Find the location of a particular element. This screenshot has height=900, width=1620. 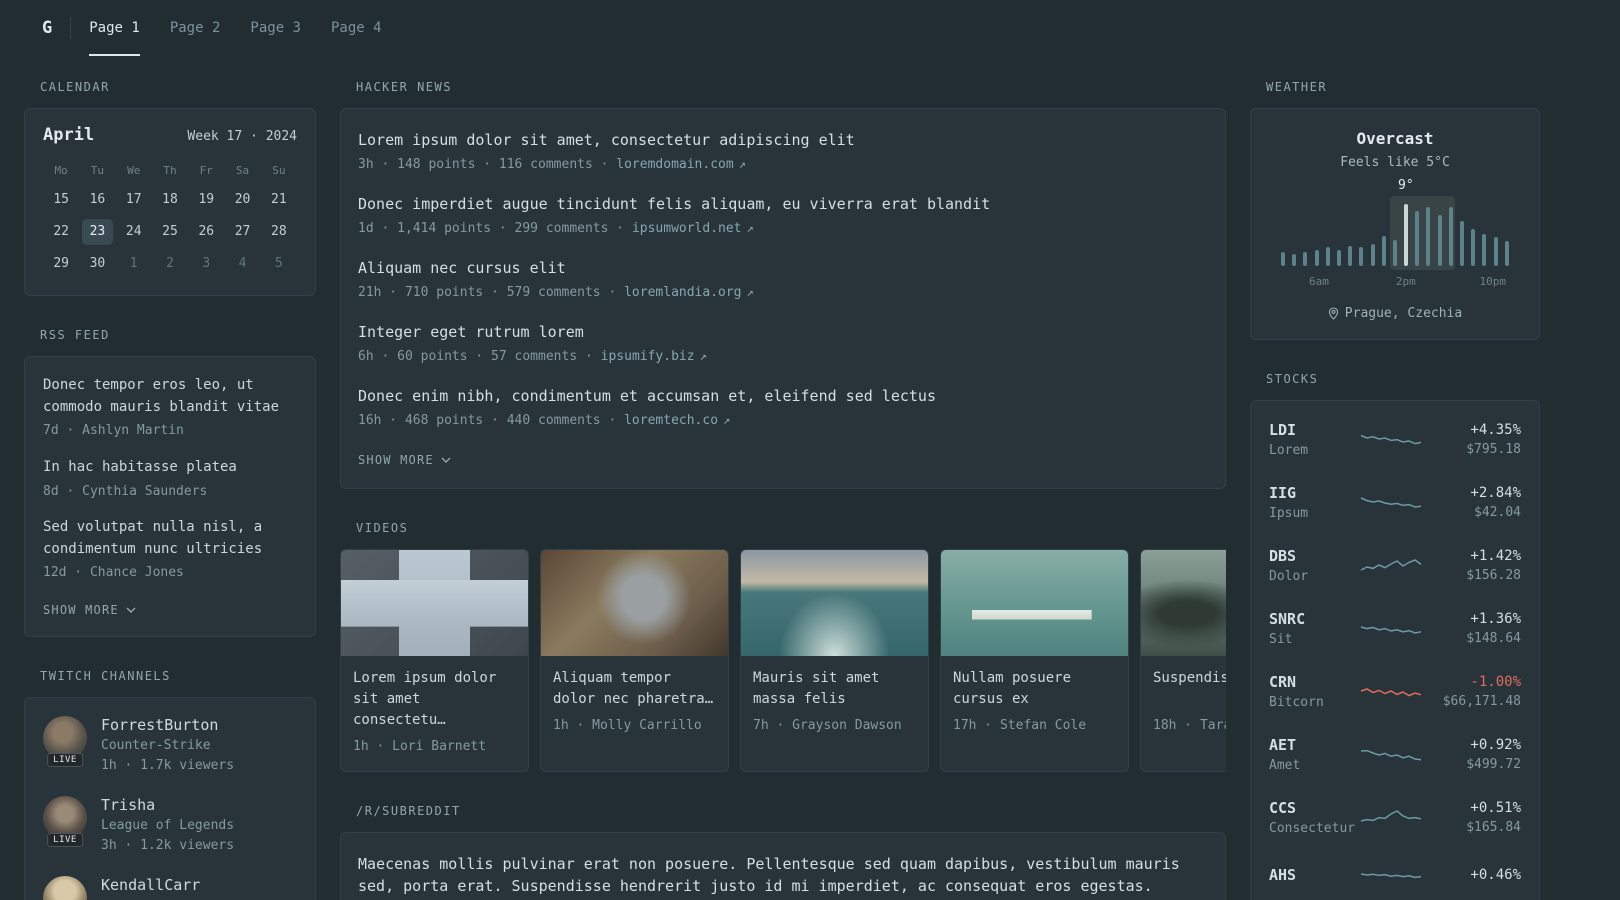

video-card: Suspendisse diam 18h · Tara is located at coordinates (1183, 660).